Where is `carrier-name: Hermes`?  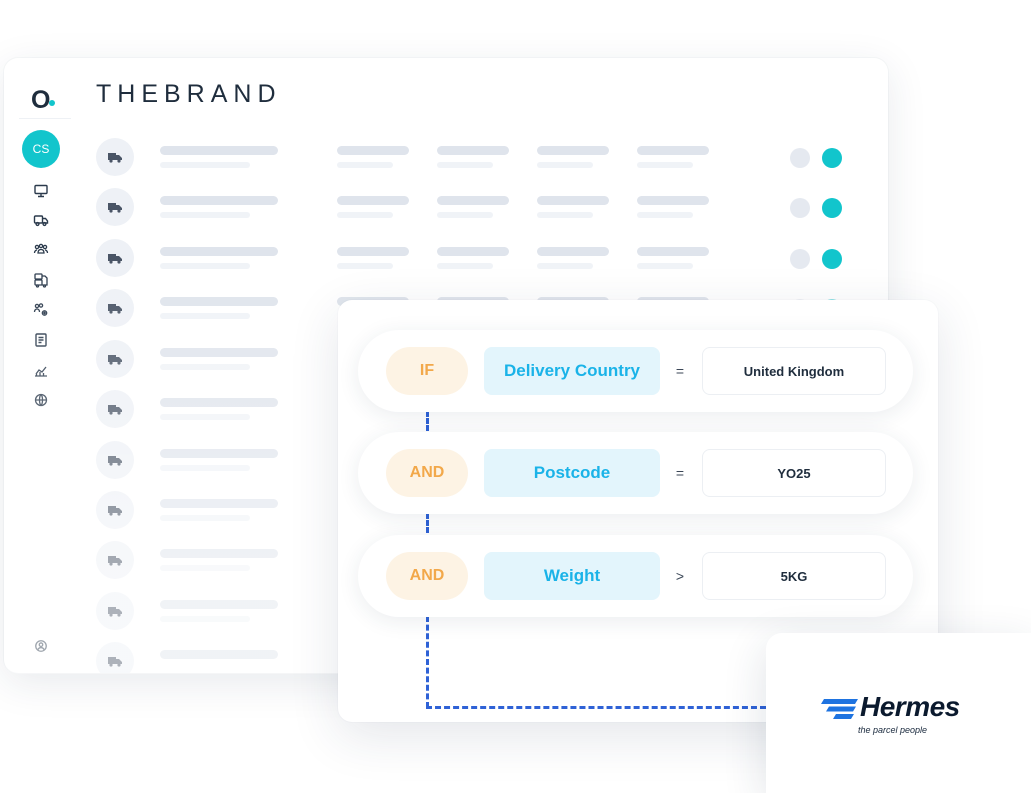
carrier-name: Hermes is located at coordinates (910, 706).